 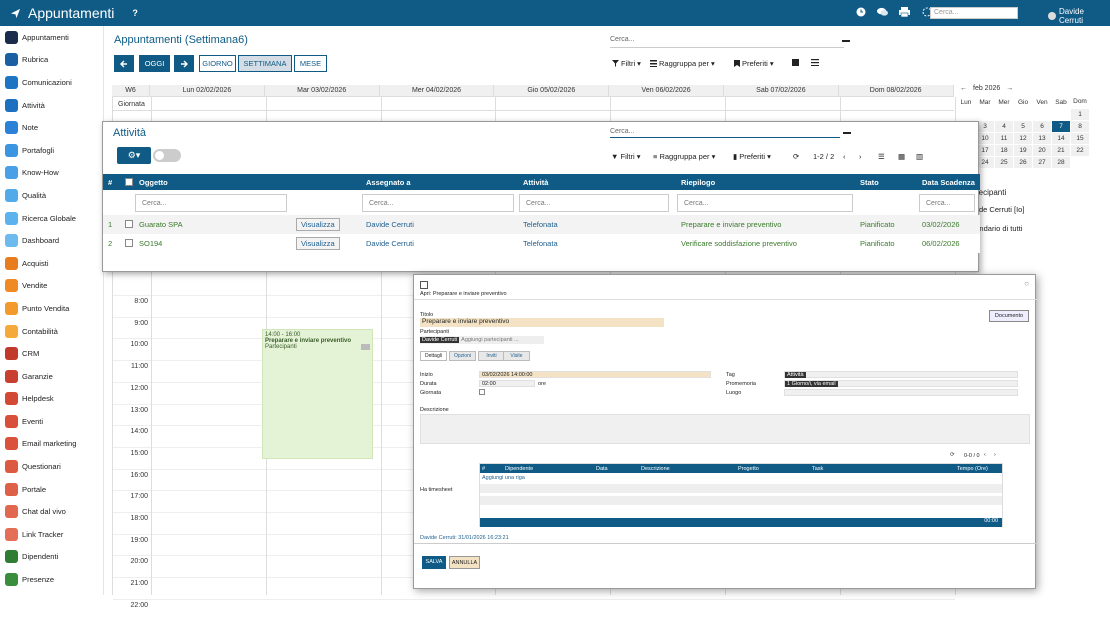 I want to click on titolo-field: Preparare e inviare preventivo, so click(x=542, y=322).